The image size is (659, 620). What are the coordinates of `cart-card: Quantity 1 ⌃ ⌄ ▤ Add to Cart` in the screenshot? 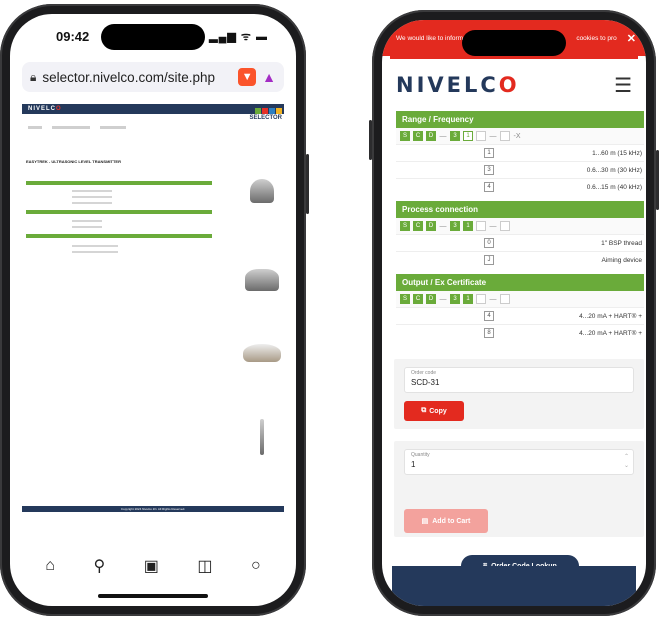 It's located at (519, 489).